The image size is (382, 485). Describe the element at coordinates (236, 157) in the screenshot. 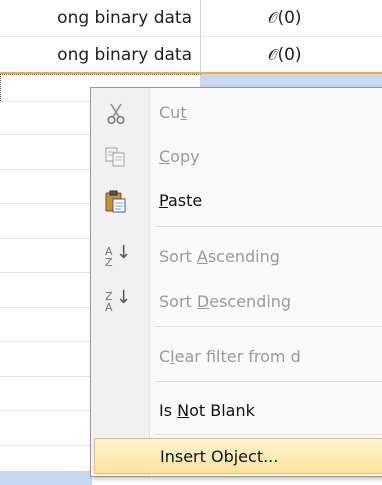

I see `menu-item-copy: Copy` at that location.